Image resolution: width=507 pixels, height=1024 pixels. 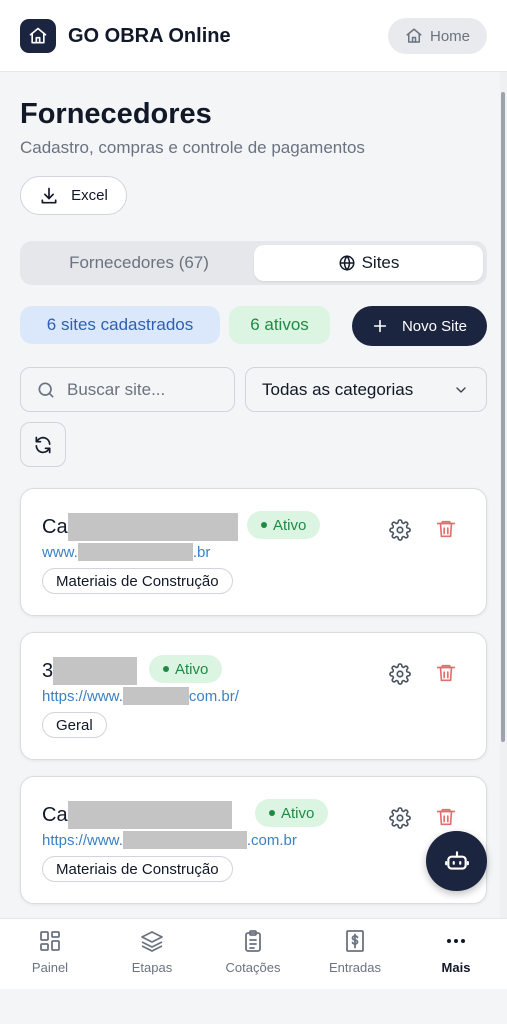 What do you see at coordinates (38, 36) in the screenshot?
I see `logo-home-icon` at bounding box center [38, 36].